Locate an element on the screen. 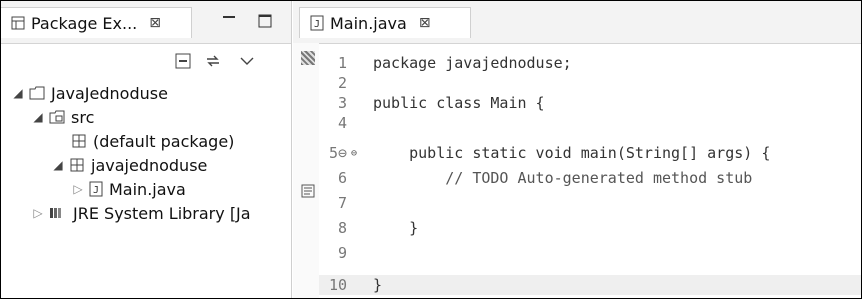 The image size is (862, 299). tree-item-src: ◢ src is located at coordinates (62, 117).